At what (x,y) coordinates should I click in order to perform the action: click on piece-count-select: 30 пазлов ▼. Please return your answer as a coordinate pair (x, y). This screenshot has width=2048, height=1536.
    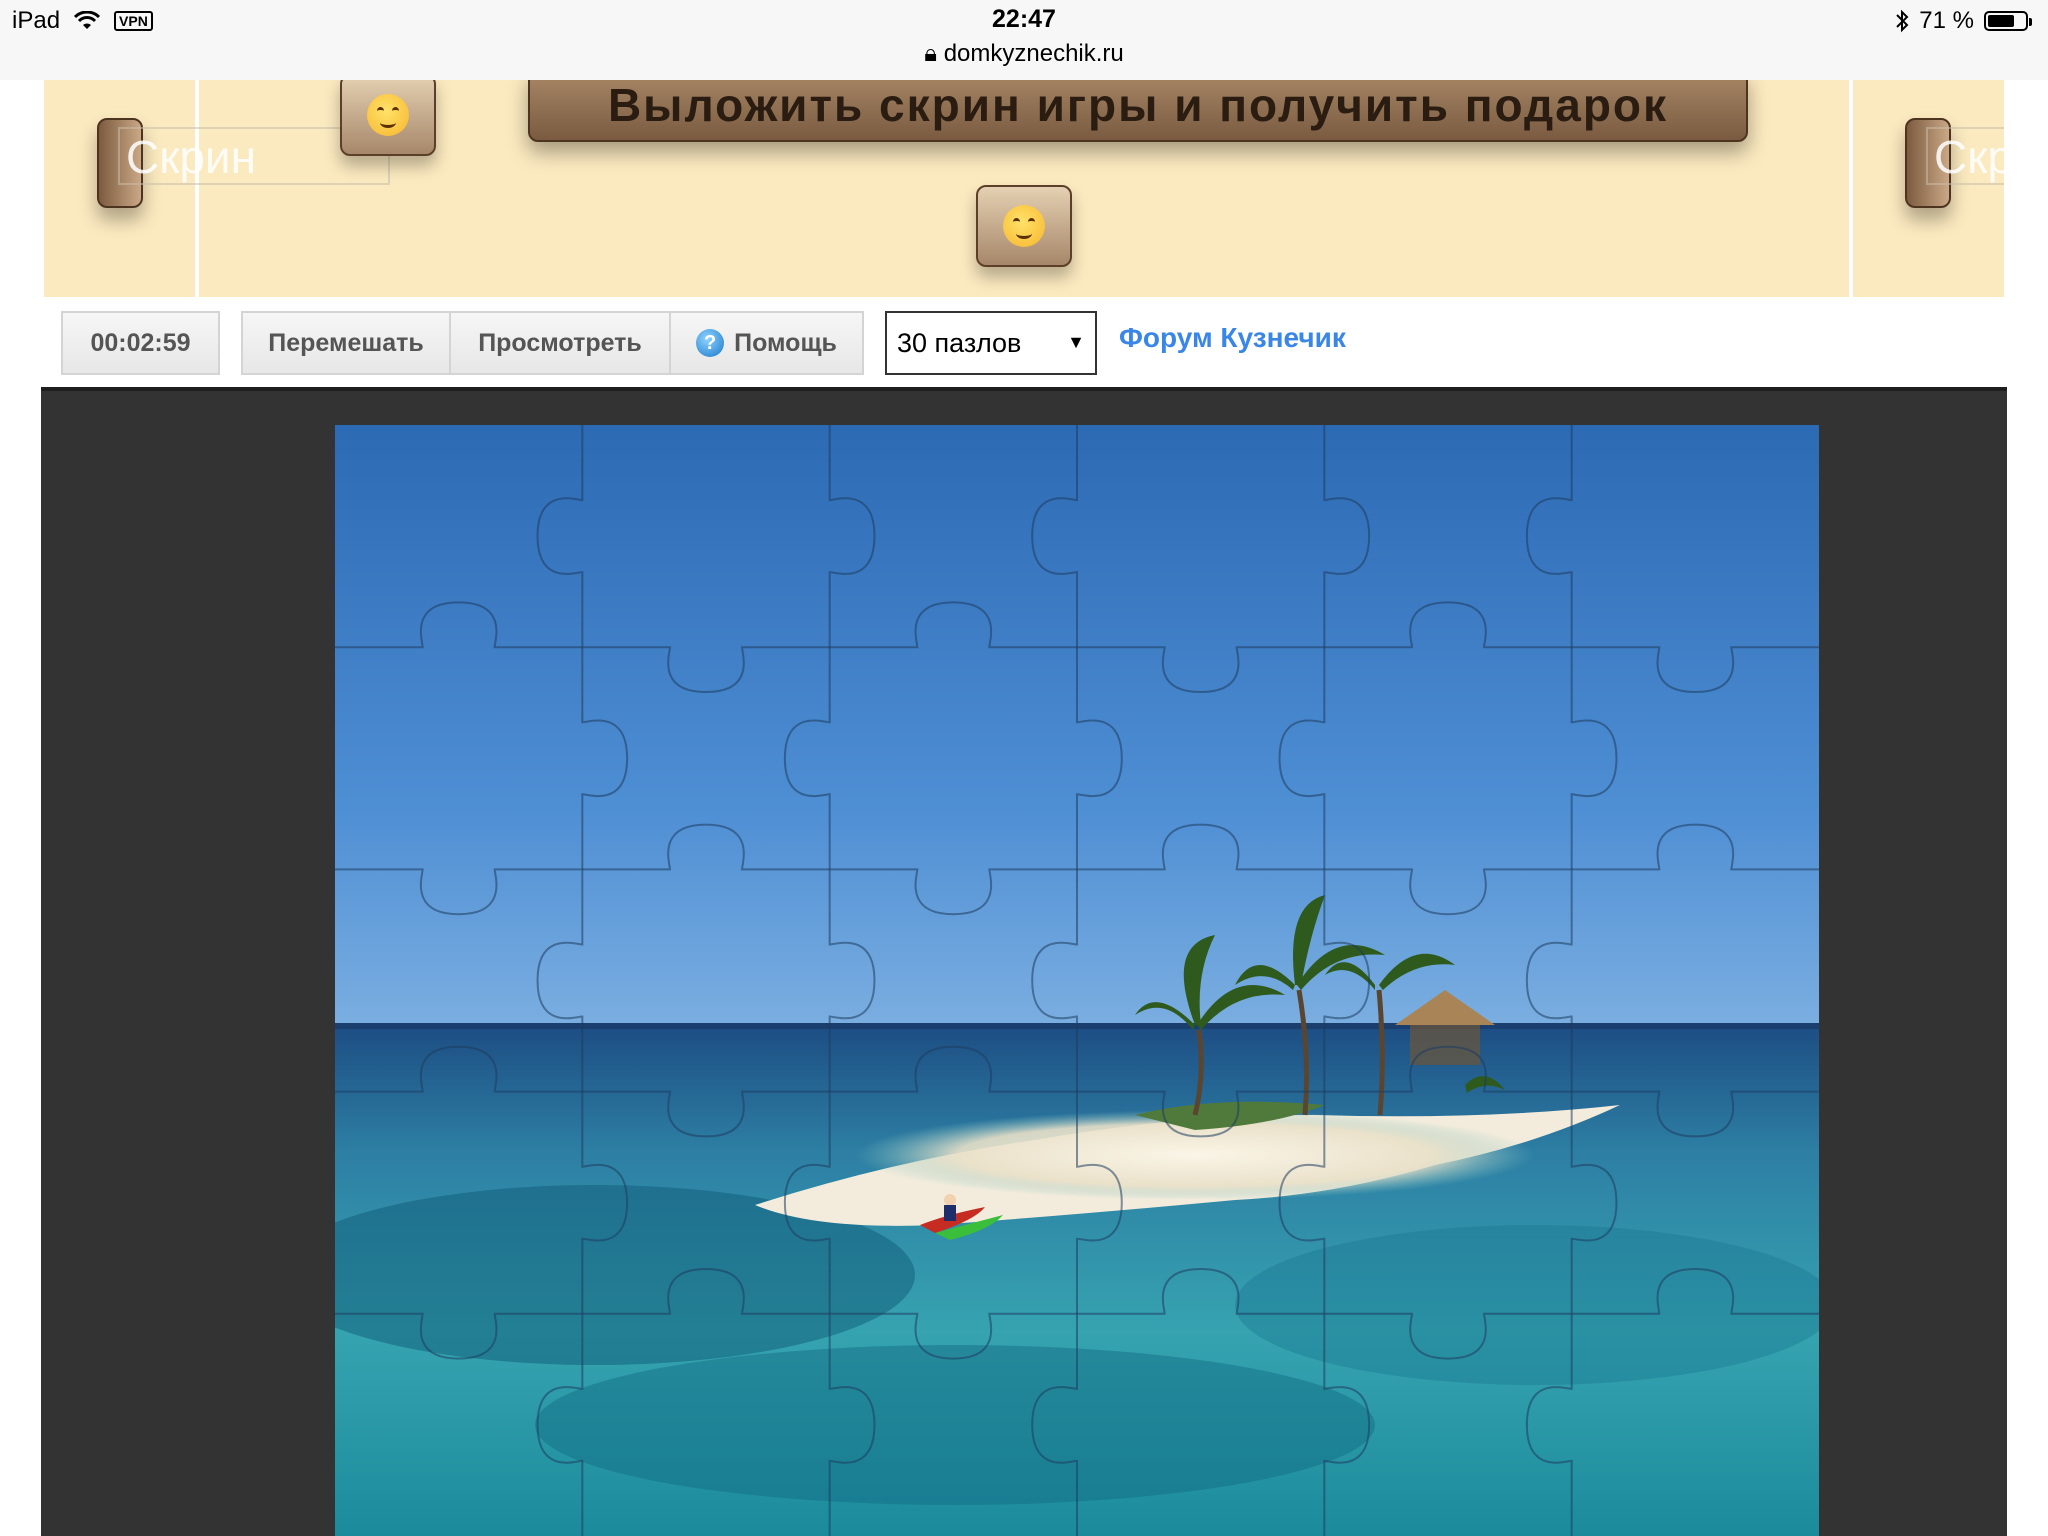
    Looking at the image, I should click on (991, 343).